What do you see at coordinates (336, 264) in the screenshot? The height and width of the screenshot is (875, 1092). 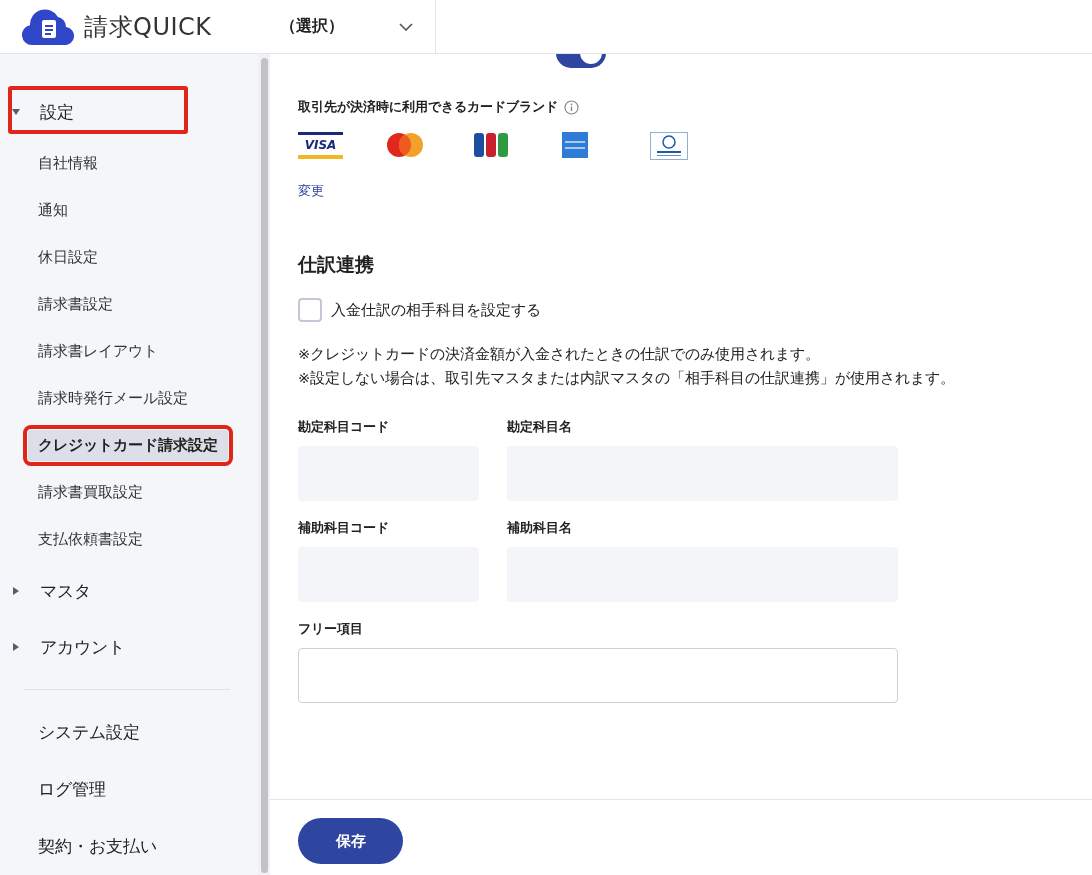 I see `section-title: 仕訳連携` at bounding box center [336, 264].